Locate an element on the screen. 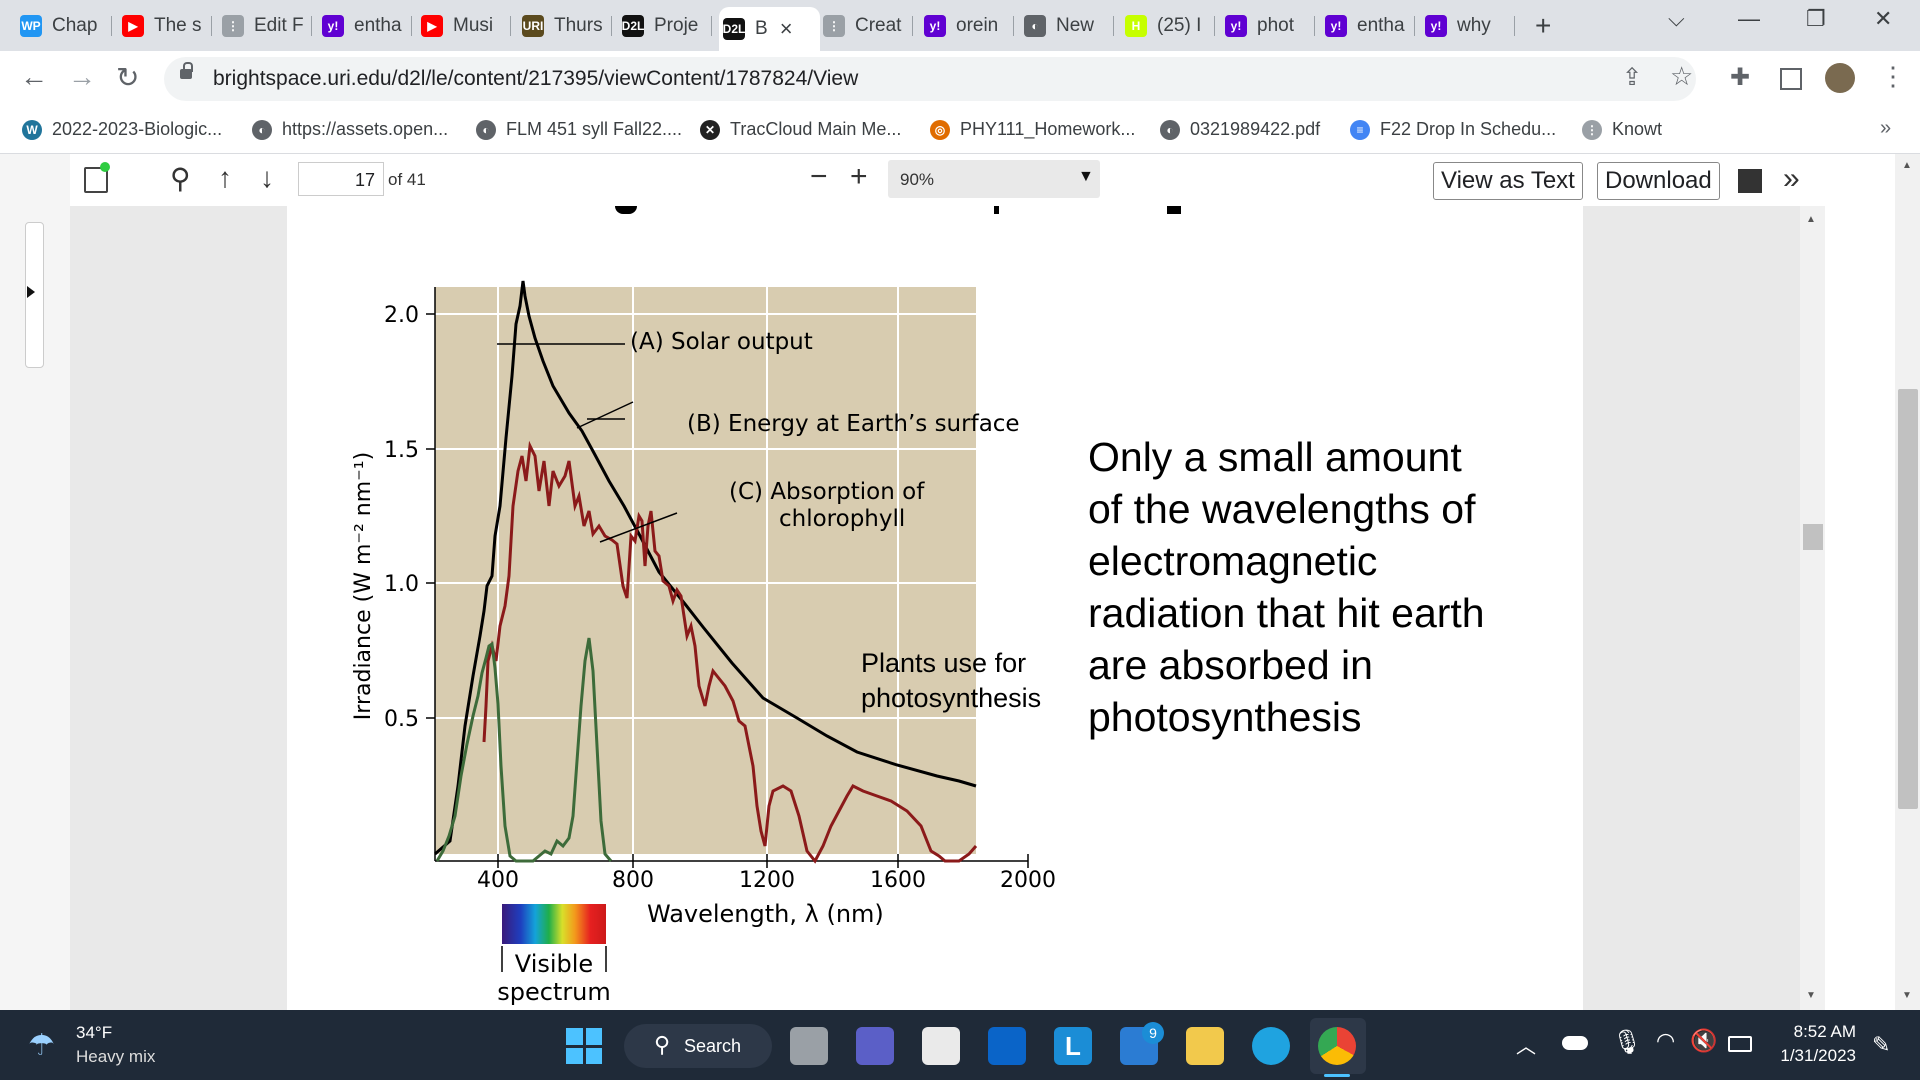 This screenshot has height=1080, width=1920. mail-icon is located at coordinates (1007, 1046).